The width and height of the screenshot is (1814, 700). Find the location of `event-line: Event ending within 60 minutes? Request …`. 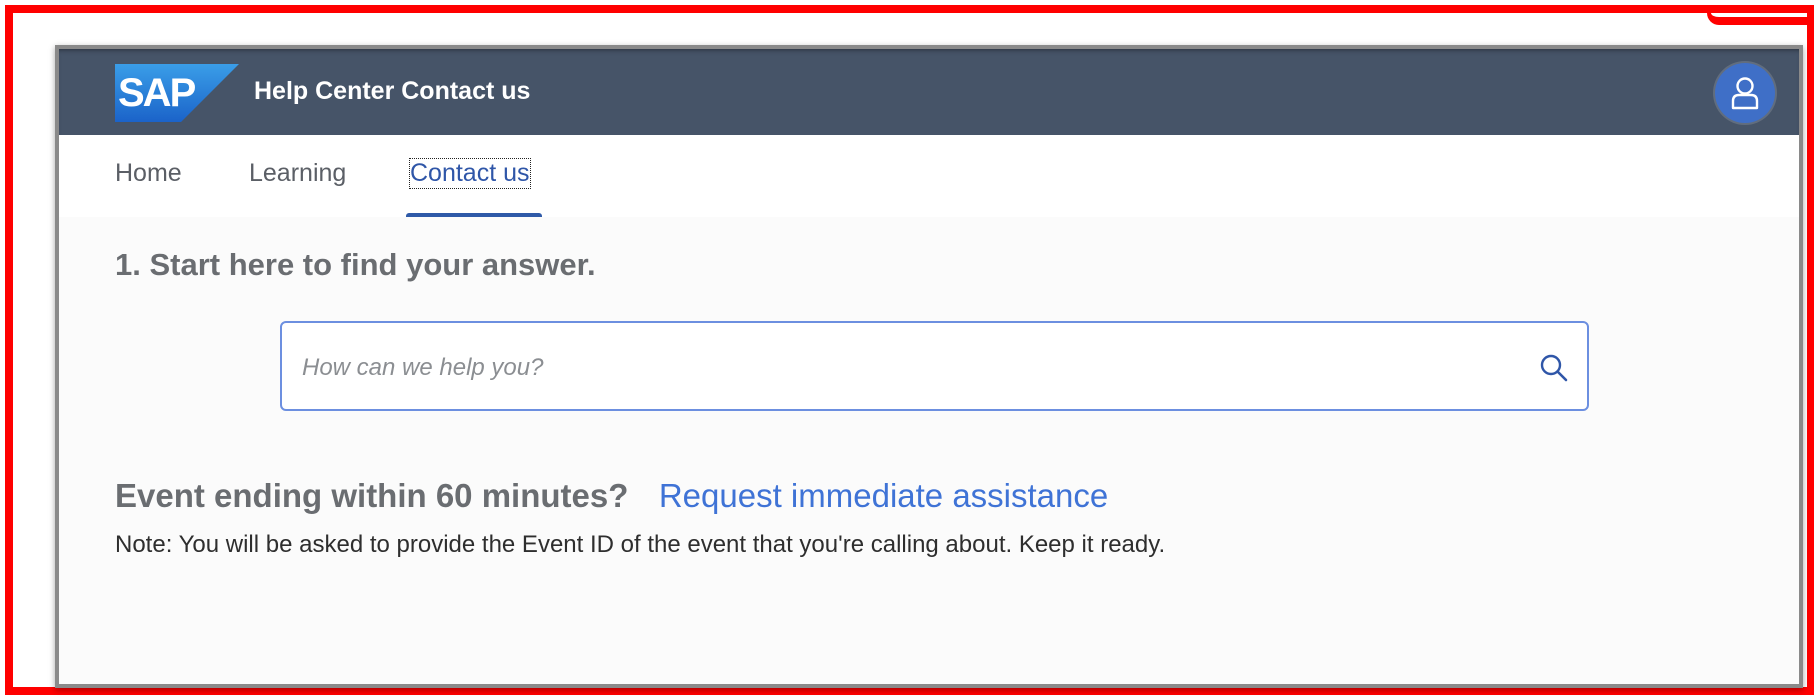

event-line: Event ending within 60 minutes? Request … is located at coordinates (611, 496).